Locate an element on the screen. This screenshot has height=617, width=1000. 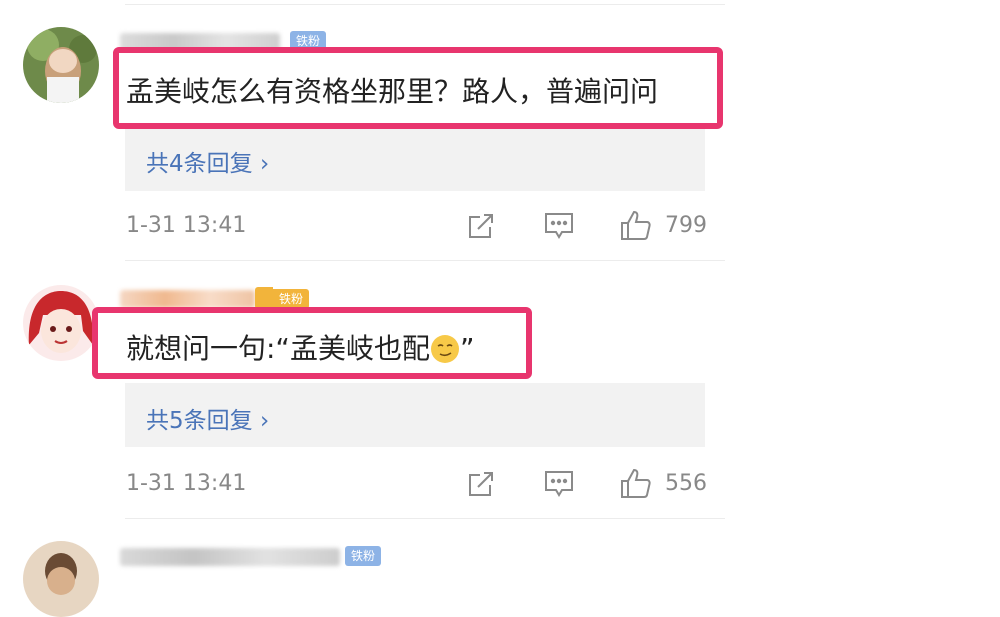
top-divider is located at coordinates (425, 4).